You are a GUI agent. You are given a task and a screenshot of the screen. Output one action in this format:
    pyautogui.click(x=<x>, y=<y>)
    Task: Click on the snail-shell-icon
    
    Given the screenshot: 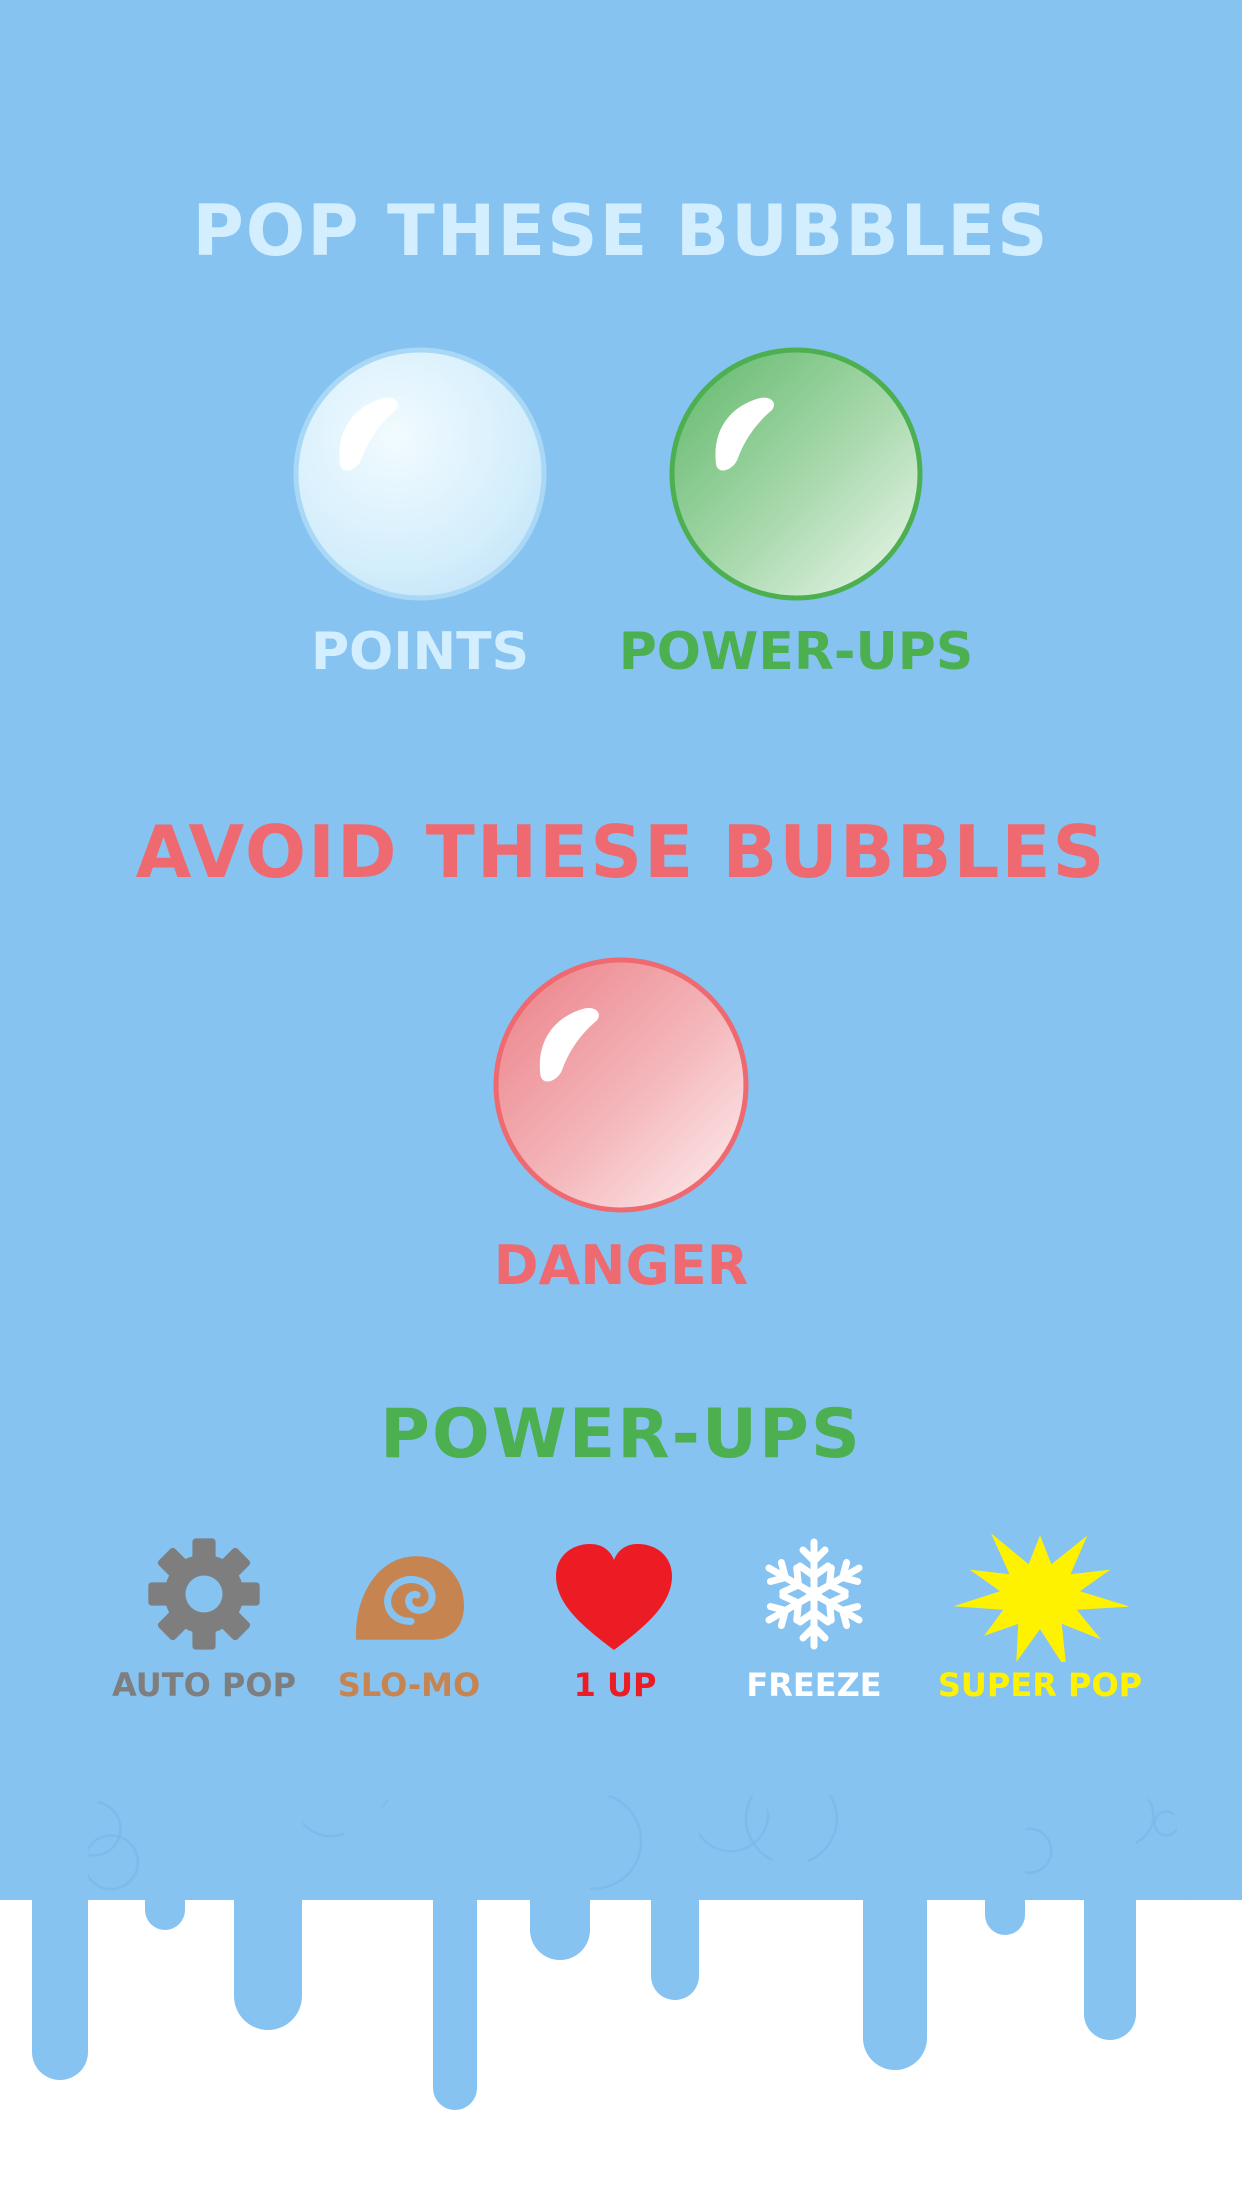 What is the action you would take?
    pyautogui.click(x=410, y=1598)
    